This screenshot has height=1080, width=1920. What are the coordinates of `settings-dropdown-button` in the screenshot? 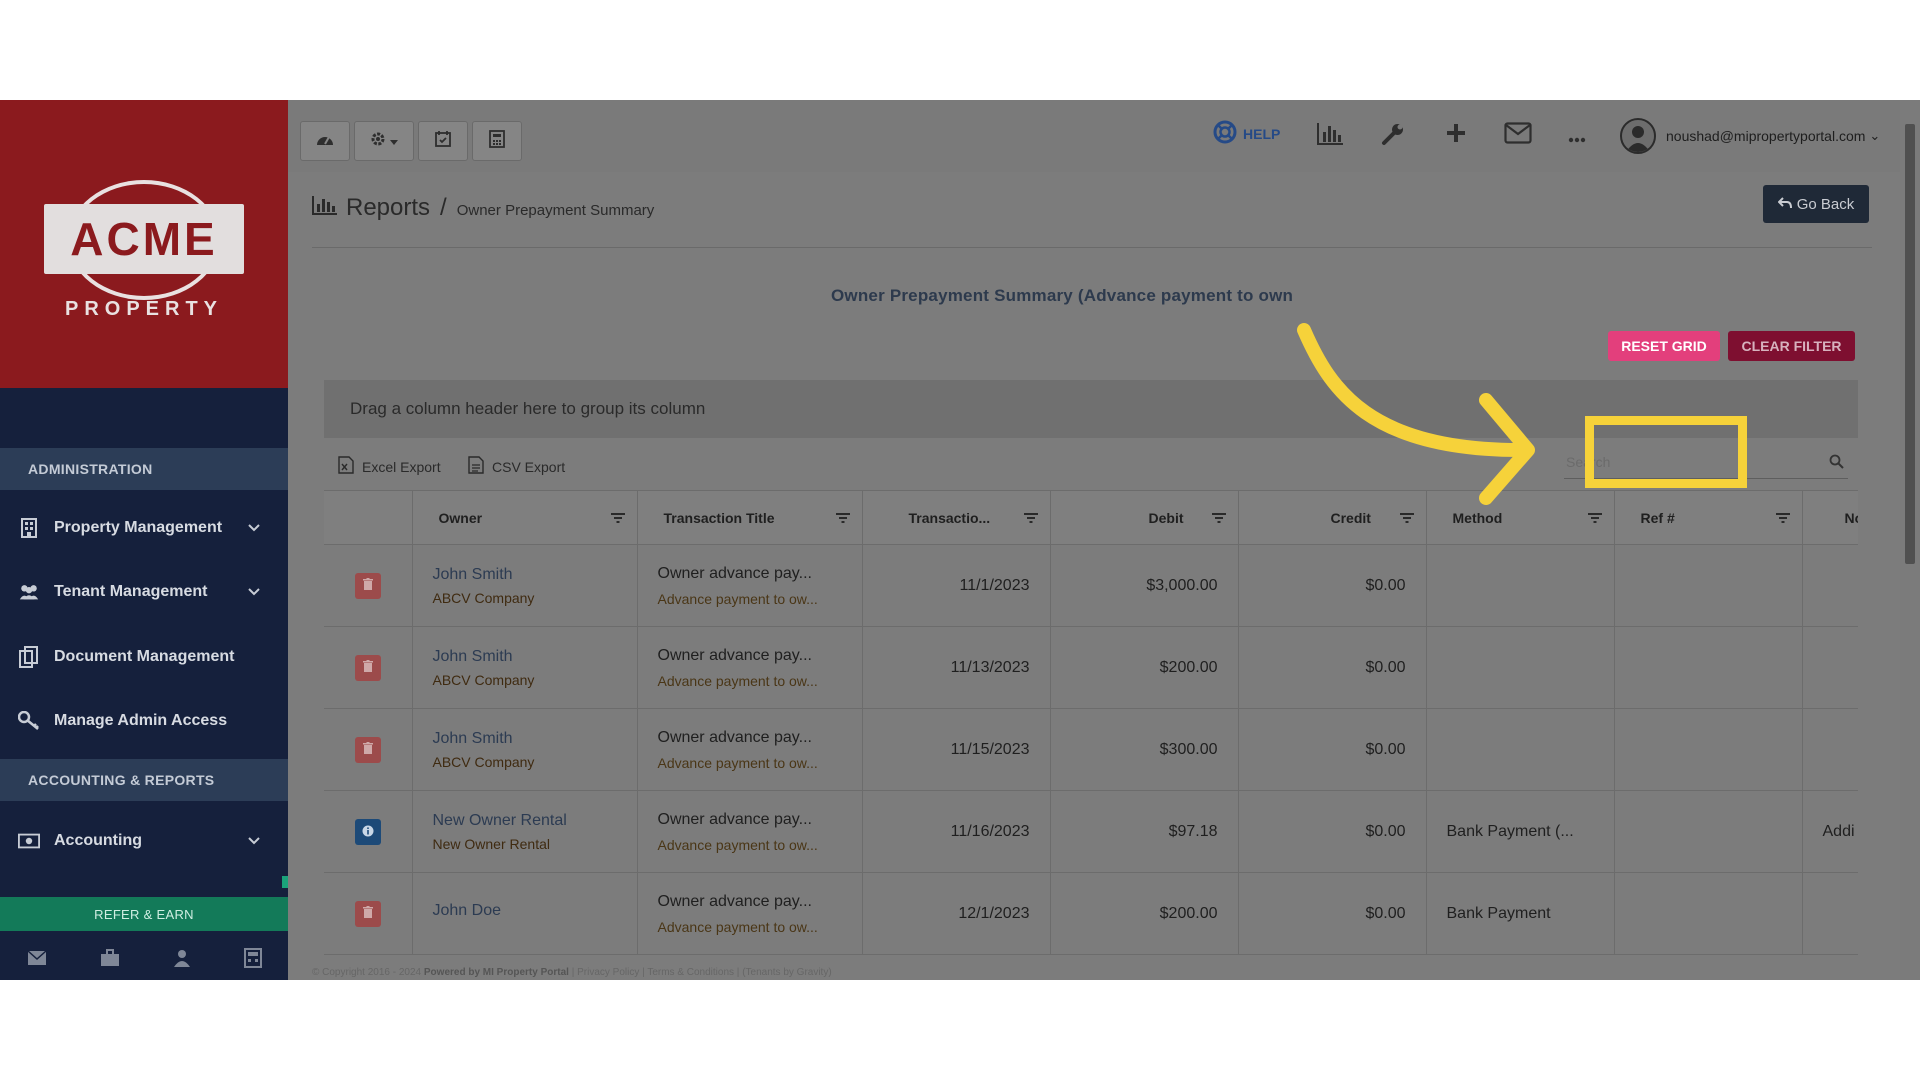 It's located at (384, 141).